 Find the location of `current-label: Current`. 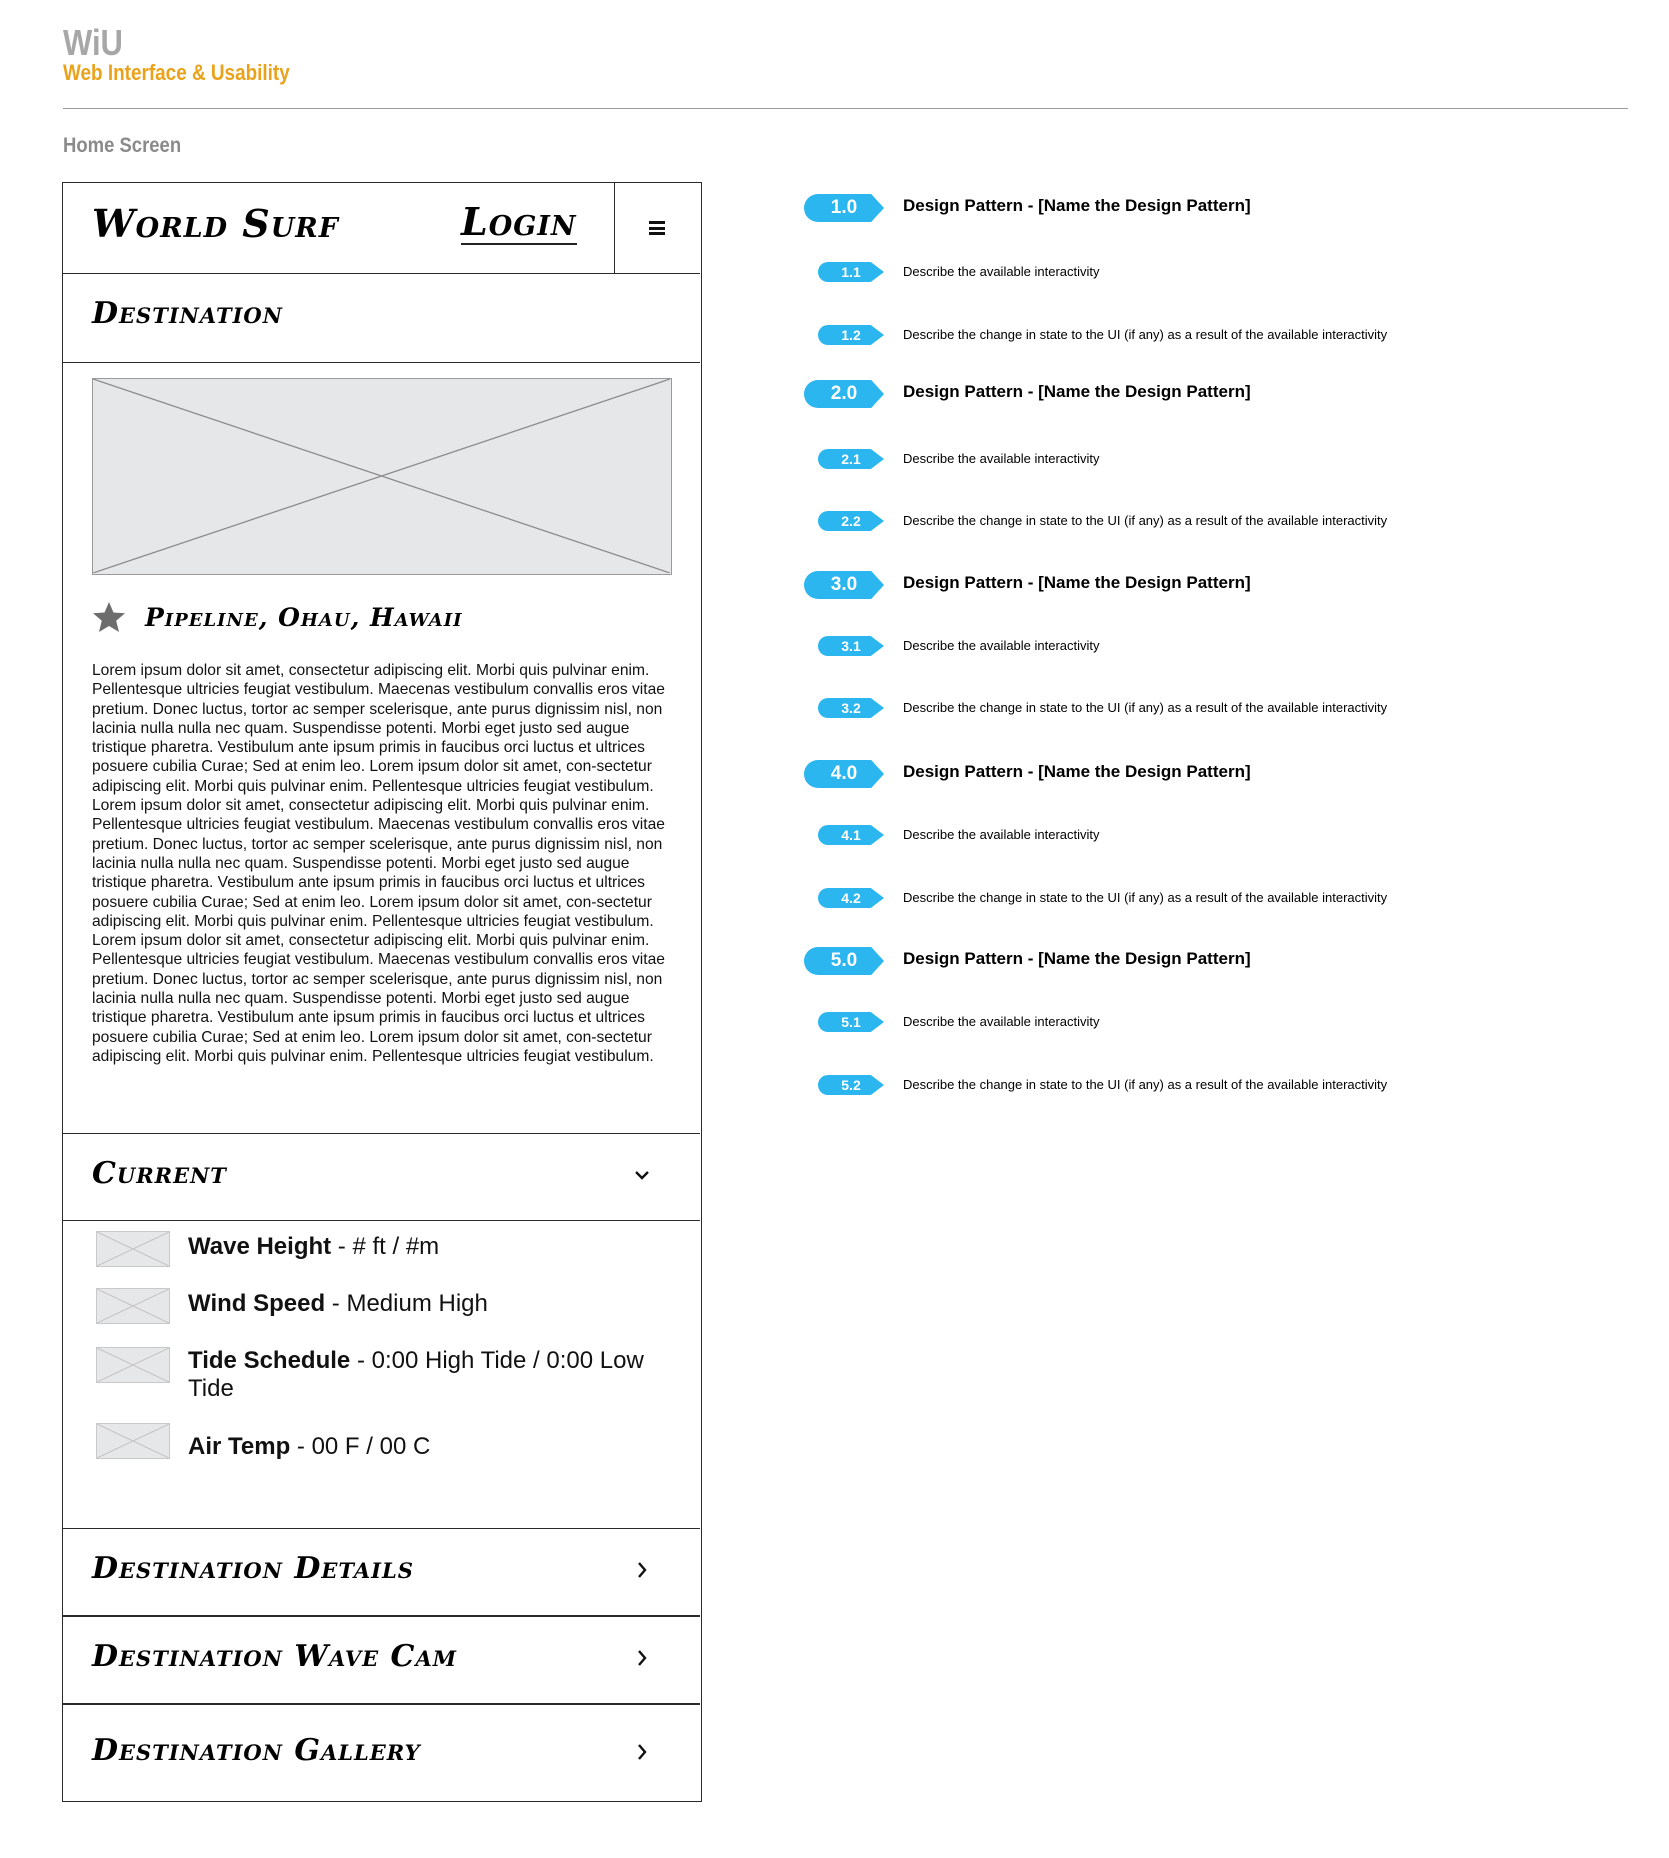

current-label: Current is located at coordinates (159, 1173).